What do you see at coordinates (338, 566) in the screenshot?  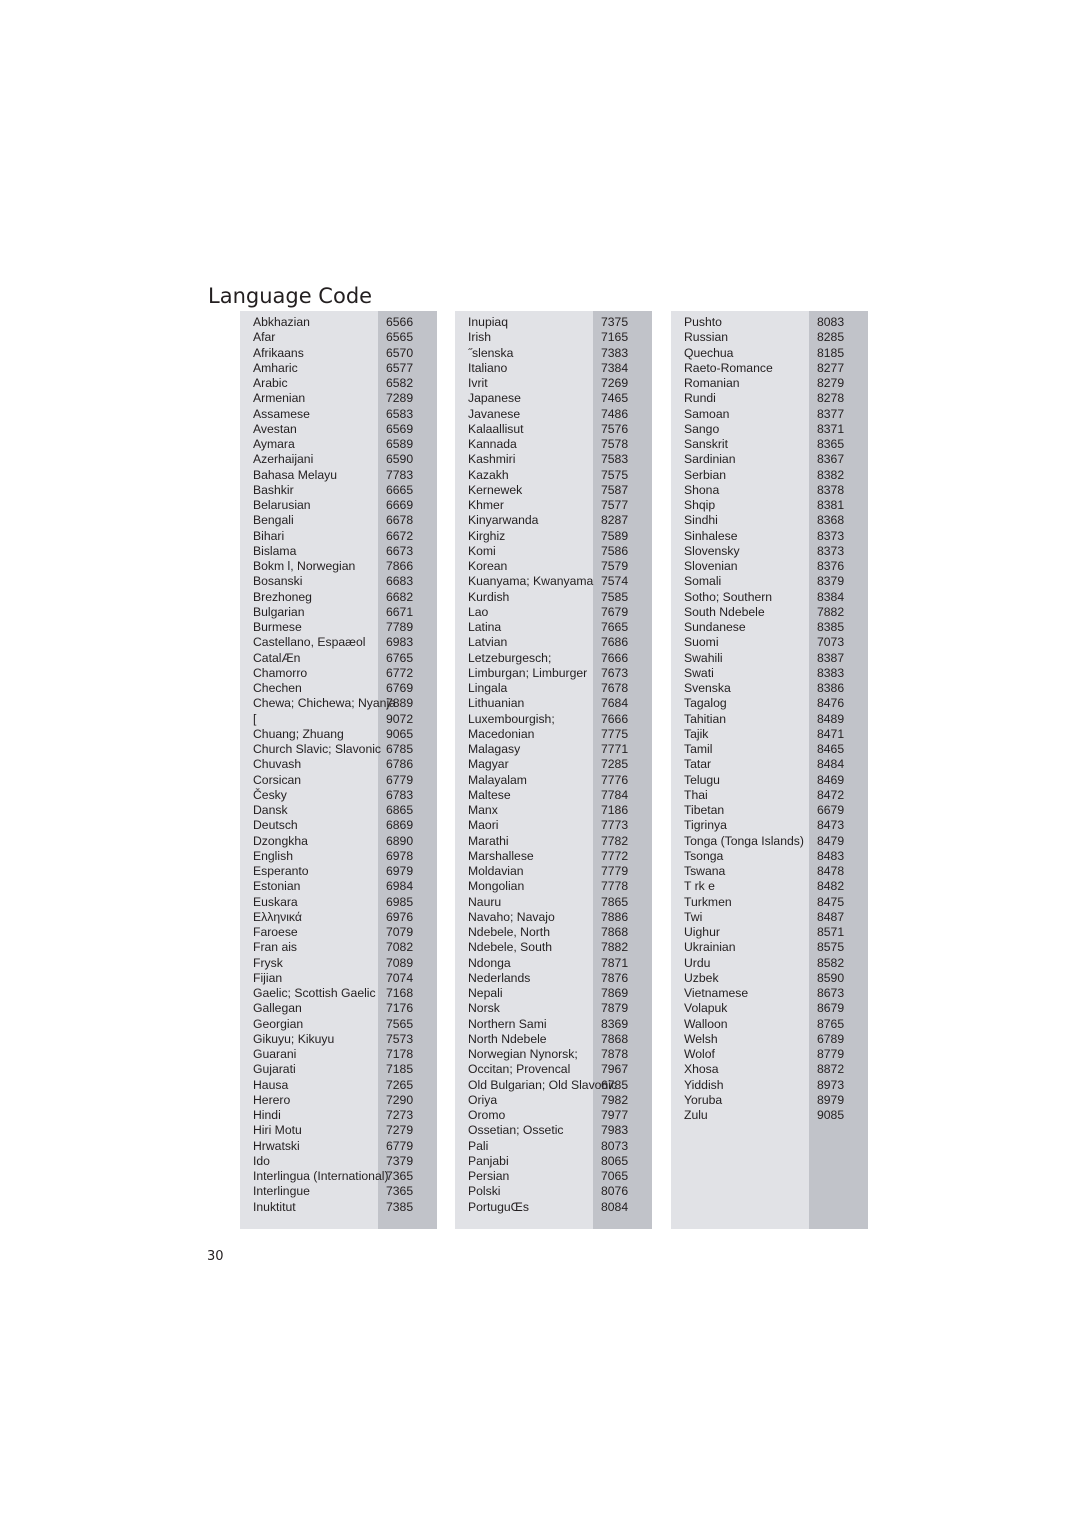 I see `language-row: Bokm l, Norwegian 7866` at bounding box center [338, 566].